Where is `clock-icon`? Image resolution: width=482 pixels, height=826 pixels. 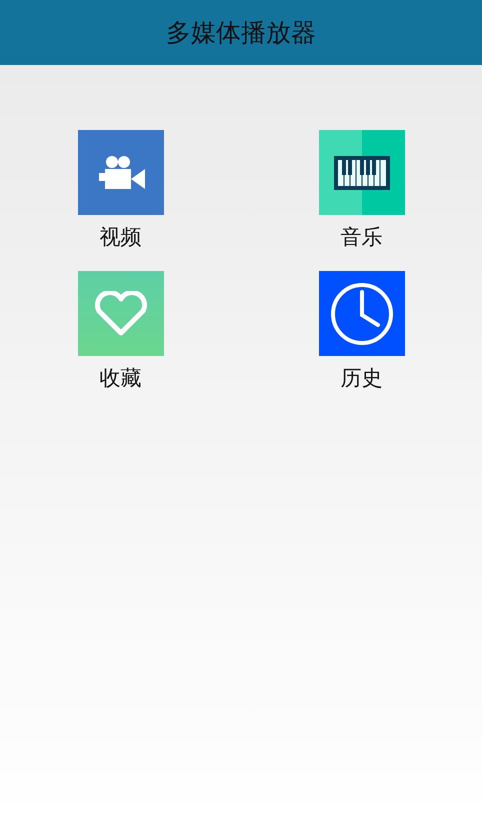
clock-icon is located at coordinates (362, 314).